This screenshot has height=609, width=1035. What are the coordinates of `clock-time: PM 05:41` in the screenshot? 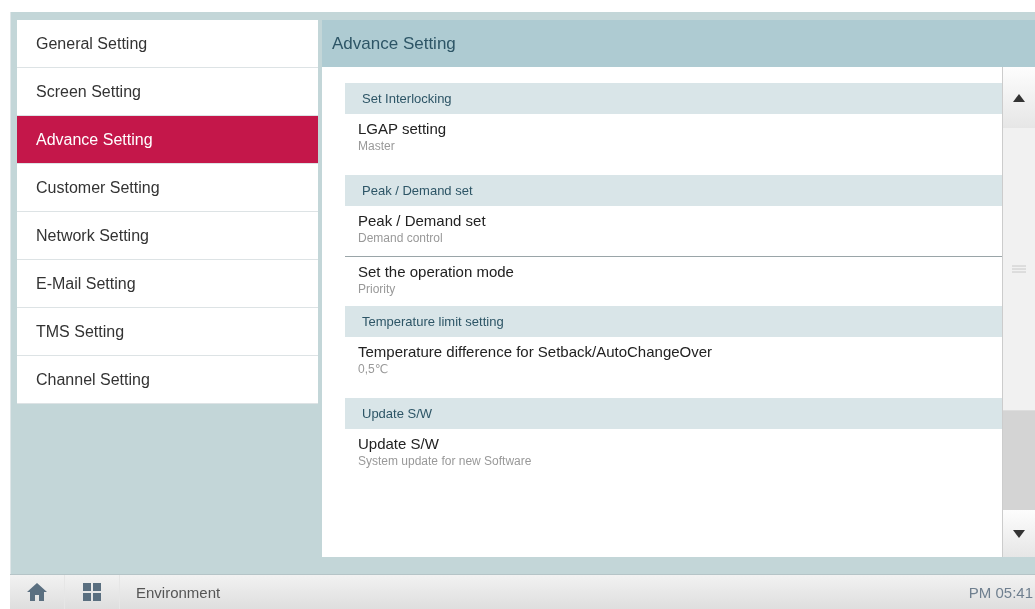 It's located at (1000, 592).